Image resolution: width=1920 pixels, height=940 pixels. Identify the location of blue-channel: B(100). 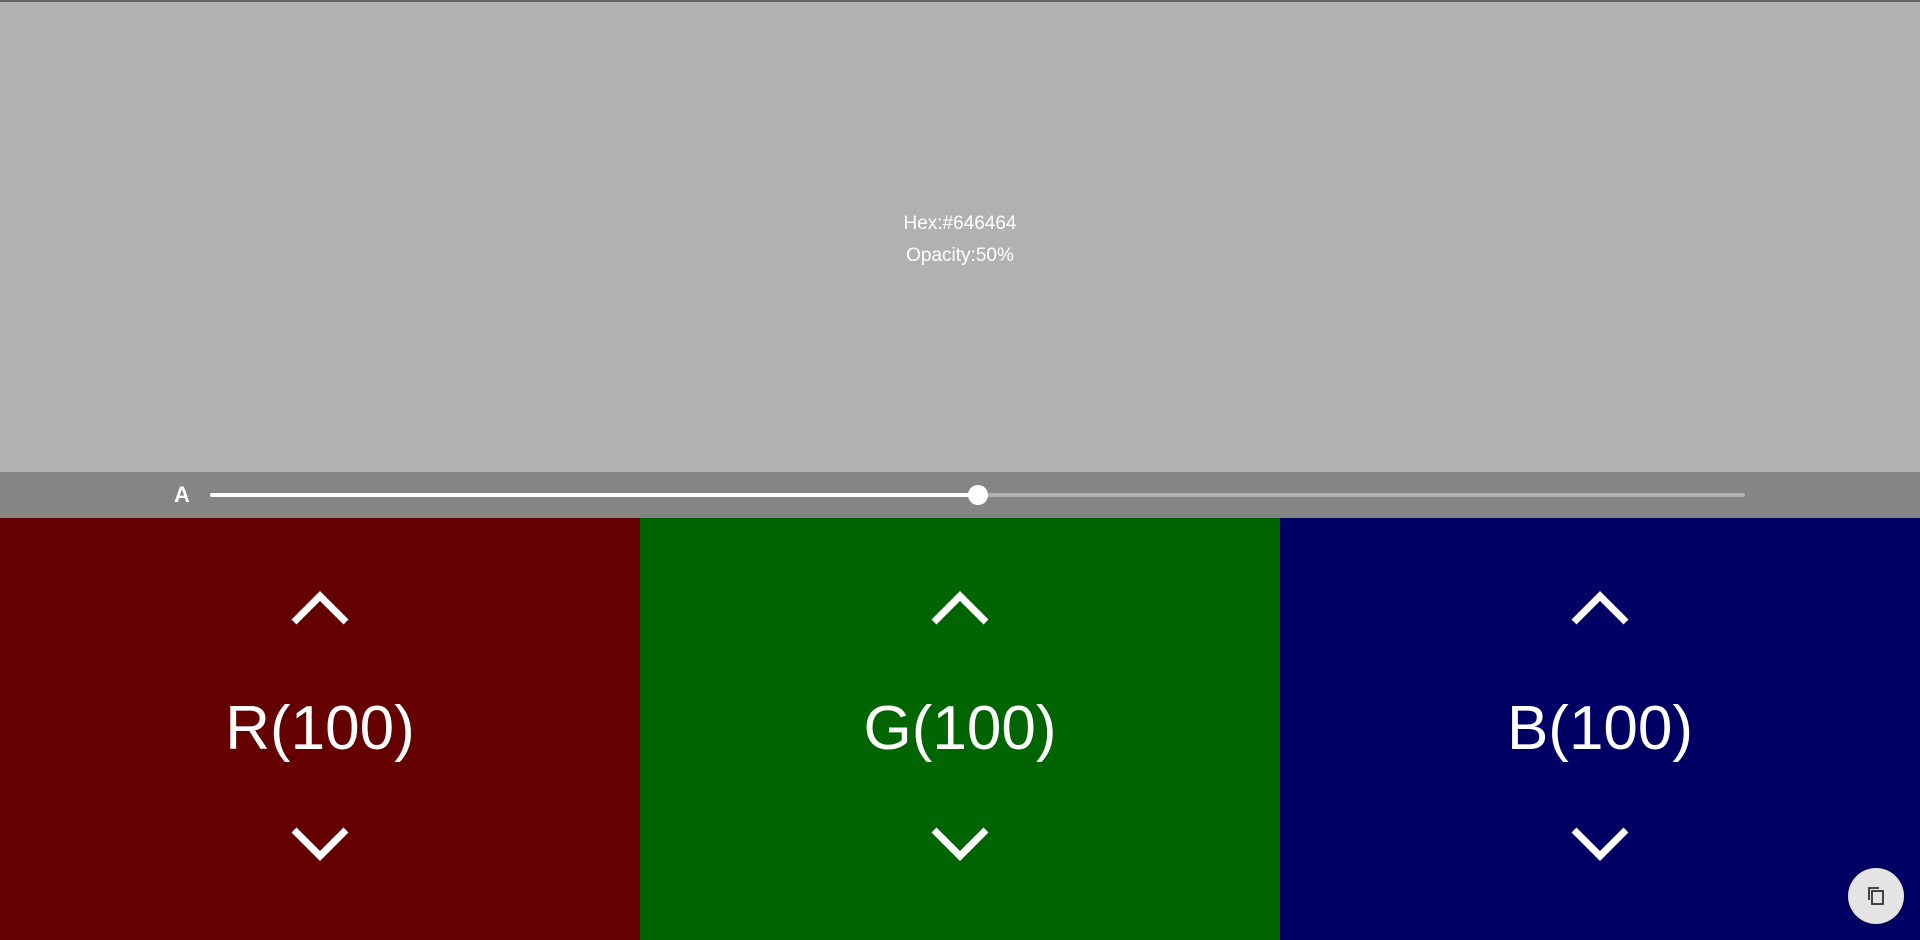
(1600, 729).